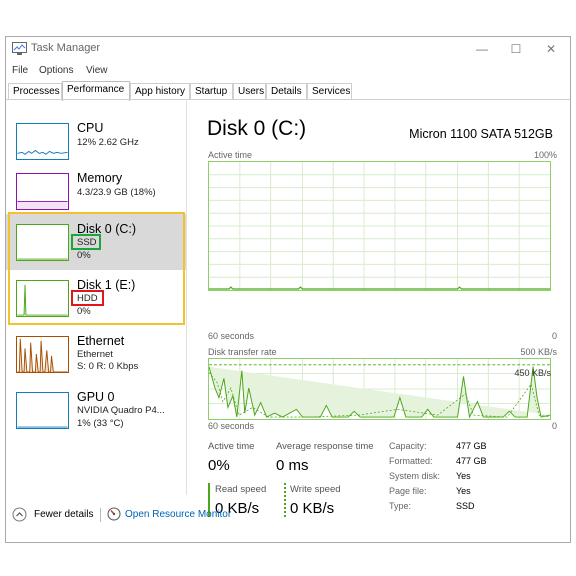 The image size is (576, 576). I want to click on maximize-button: ☐, so click(516, 49).